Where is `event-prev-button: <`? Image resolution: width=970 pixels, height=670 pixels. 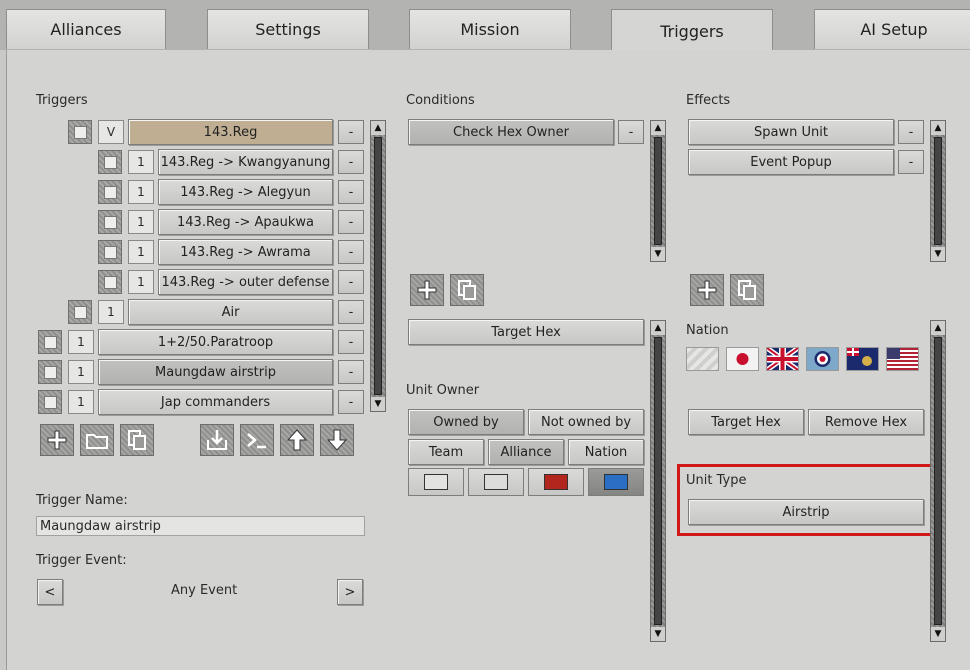
event-prev-button: < is located at coordinates (50, 592).